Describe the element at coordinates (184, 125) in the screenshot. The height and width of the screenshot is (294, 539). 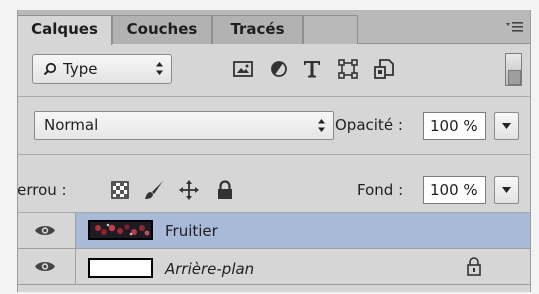
I see `blend-mode-select: Normal` at that location.